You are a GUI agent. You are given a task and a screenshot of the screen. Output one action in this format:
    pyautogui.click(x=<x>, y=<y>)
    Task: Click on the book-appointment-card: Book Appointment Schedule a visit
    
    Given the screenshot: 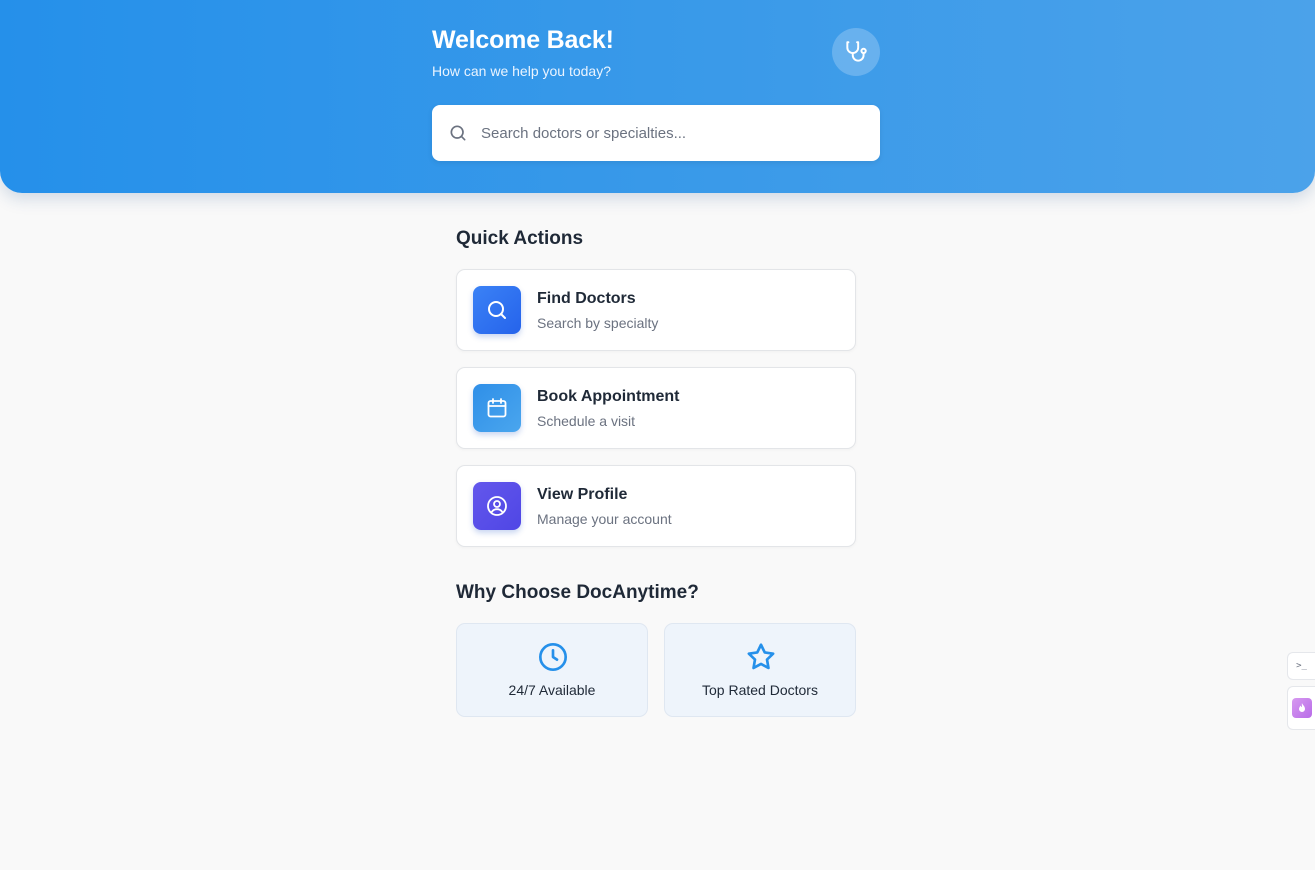 What is the action you would take?
    pyautogui.click(x=656, y=408)
    